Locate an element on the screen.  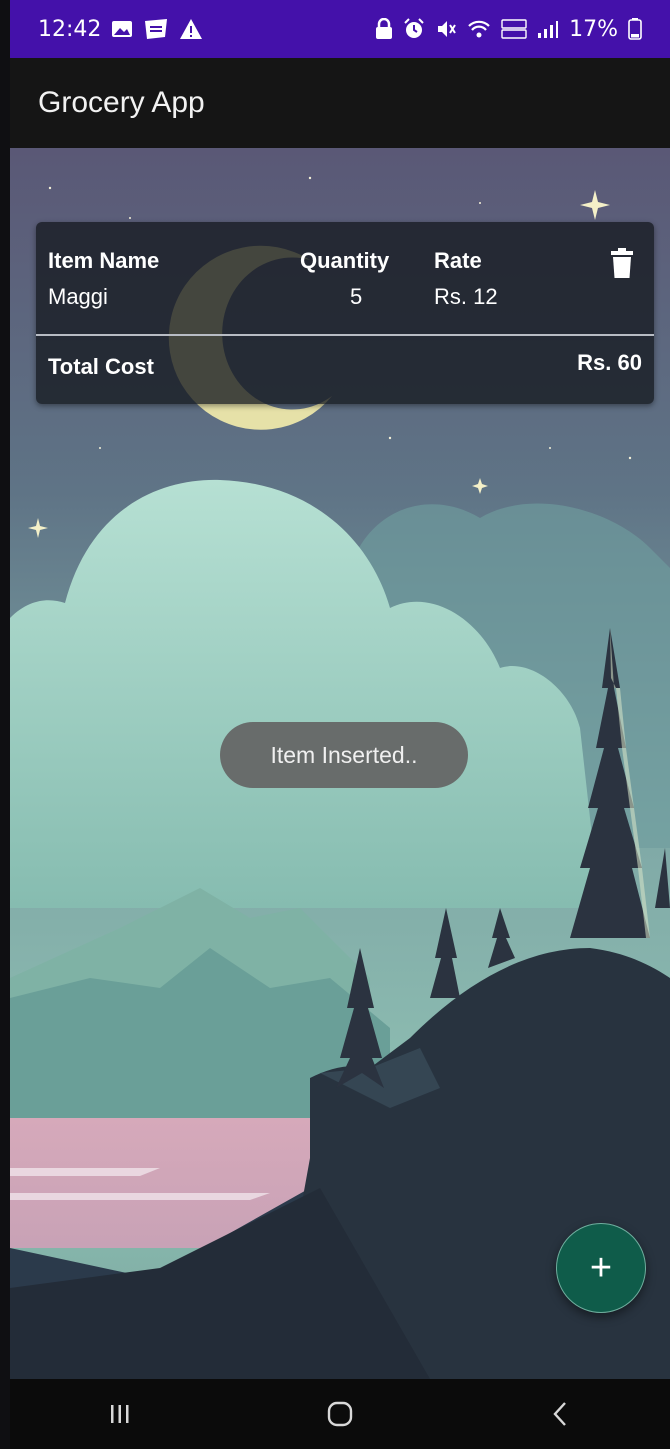
status-bar: 12:42 17% is located at coordinates (340, 29).